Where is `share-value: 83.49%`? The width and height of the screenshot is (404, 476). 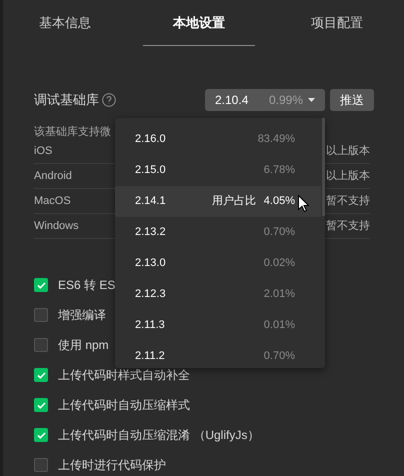 share-value: 83.49% is located at coordinates (276, 140).